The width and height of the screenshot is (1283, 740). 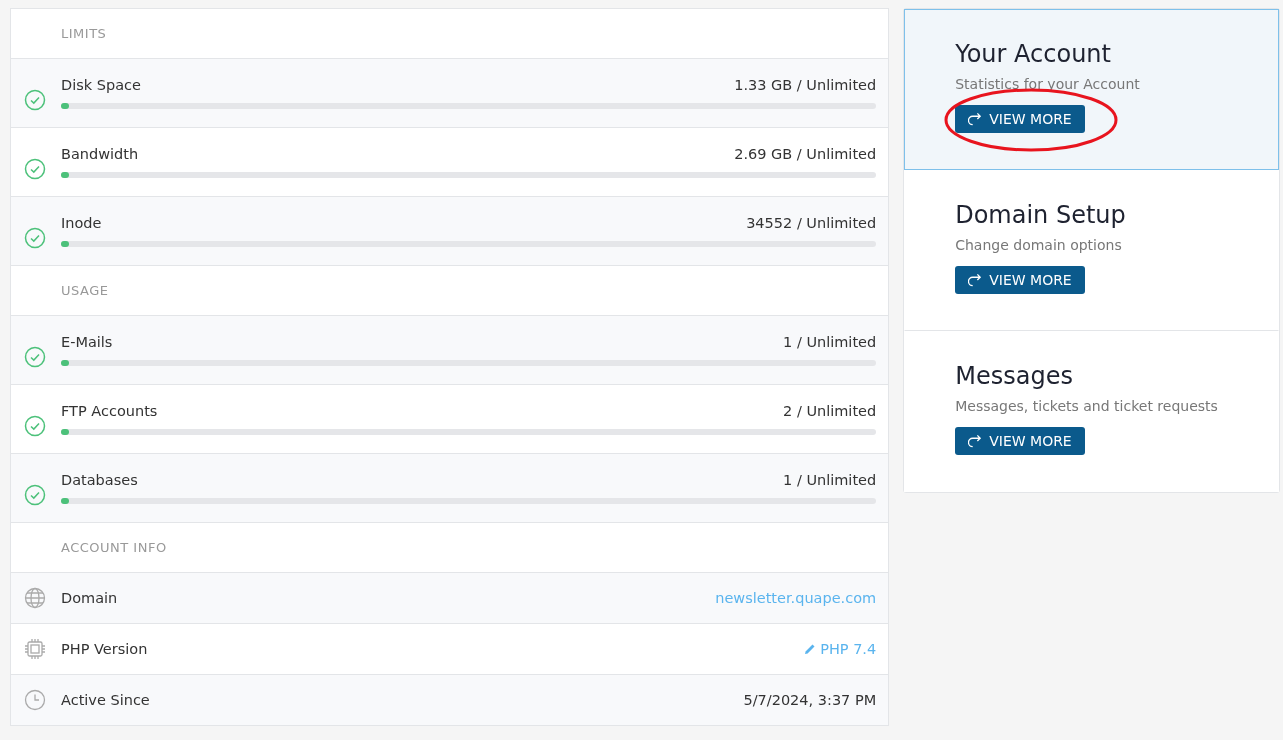 I want to click on clock-icon, so click(x=35, y=700).